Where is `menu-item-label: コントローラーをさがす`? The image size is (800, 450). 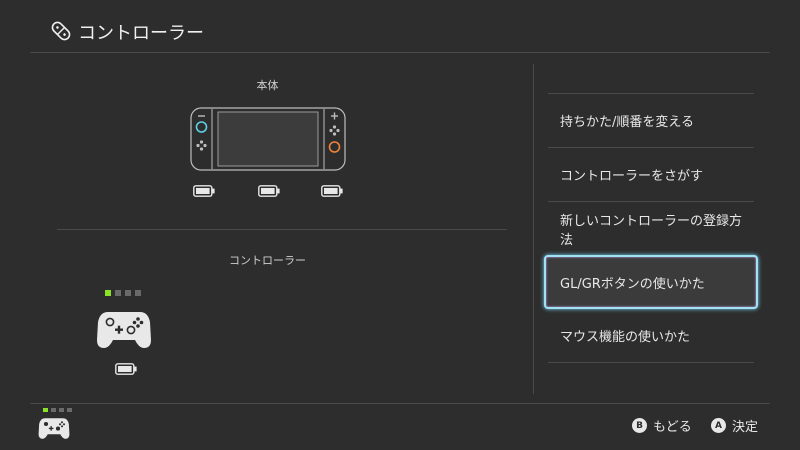
menu-item-label: コントローラーをさがす is located at coordinates (632, 176).